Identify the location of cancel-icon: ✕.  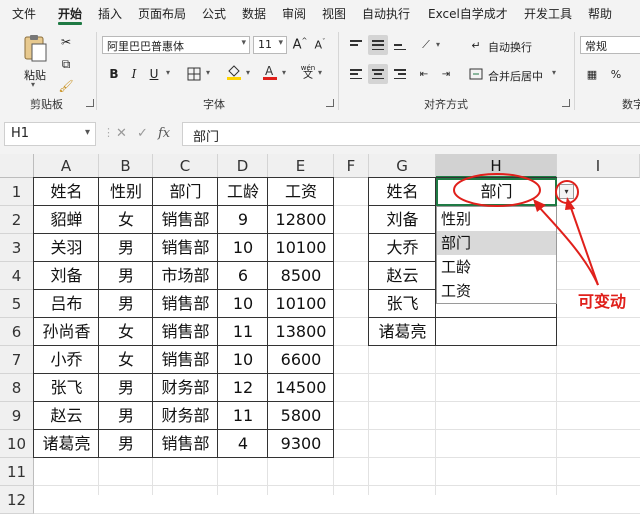
(121, 133).